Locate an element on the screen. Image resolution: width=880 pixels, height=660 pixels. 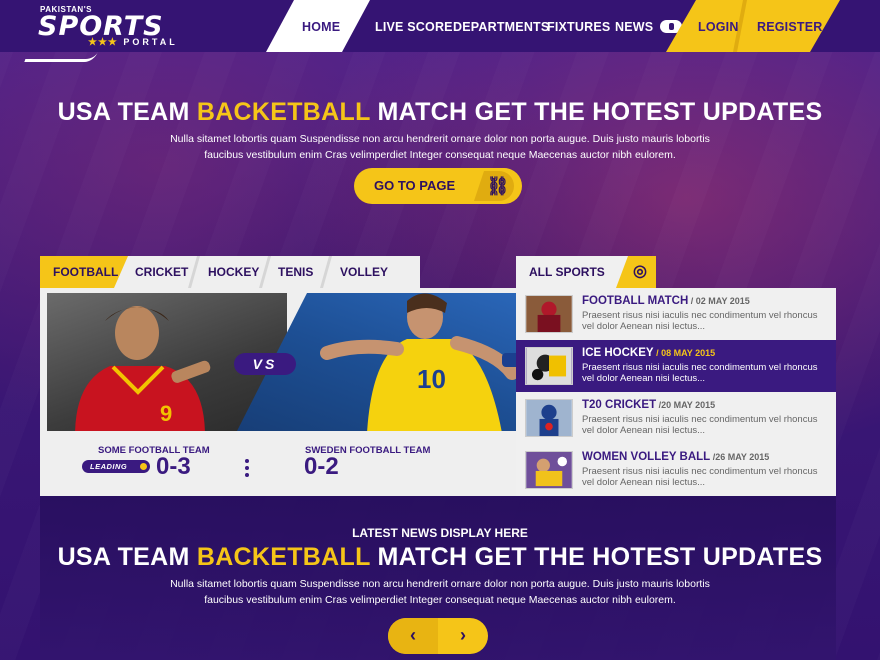
list-item-title: WOMEN VOLLEY BALL /26 MAY 2015 is located at coordinates (675, 457).